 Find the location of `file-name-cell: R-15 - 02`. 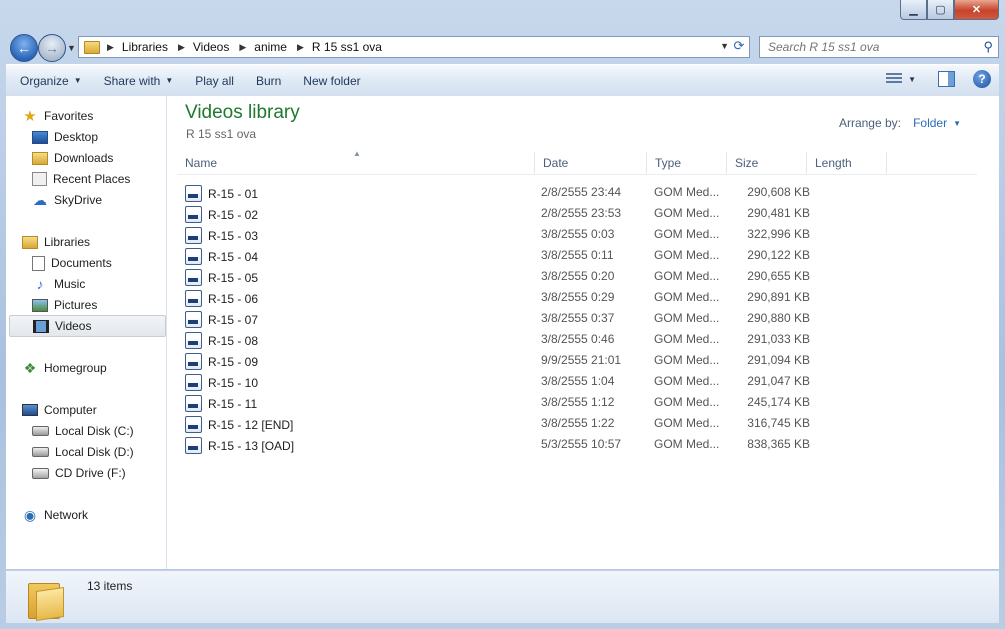

file-name-cell: R-15 - 02 is located at coordinates (221, 214).